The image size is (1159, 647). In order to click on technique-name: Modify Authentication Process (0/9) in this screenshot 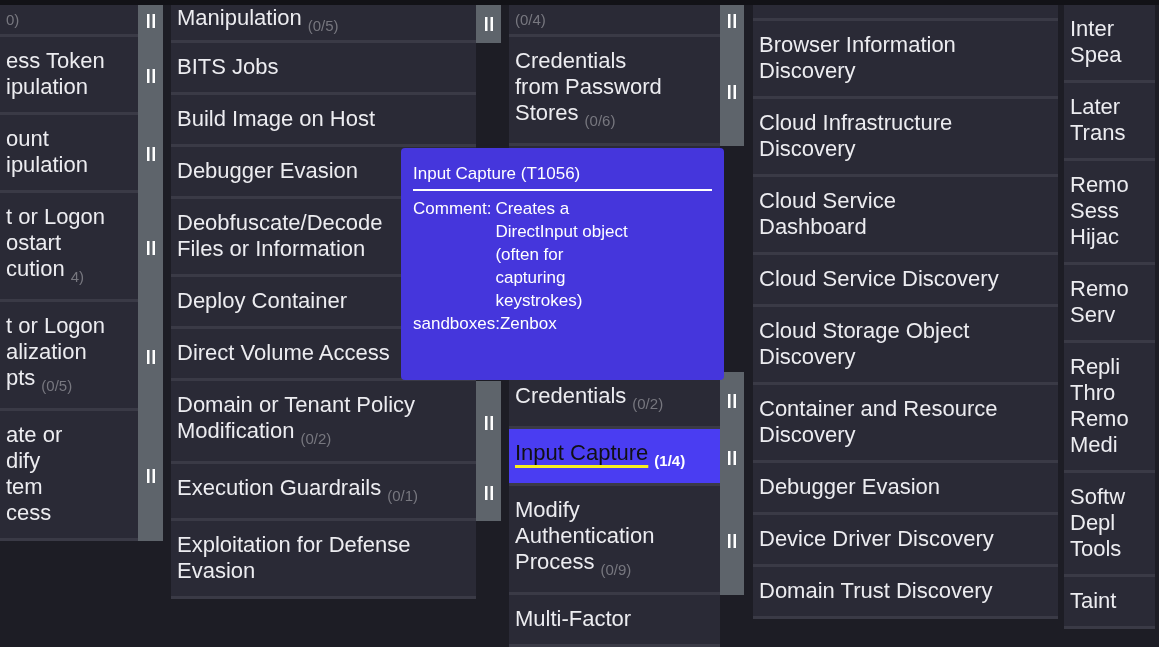, I will do `click(585, 538)`.